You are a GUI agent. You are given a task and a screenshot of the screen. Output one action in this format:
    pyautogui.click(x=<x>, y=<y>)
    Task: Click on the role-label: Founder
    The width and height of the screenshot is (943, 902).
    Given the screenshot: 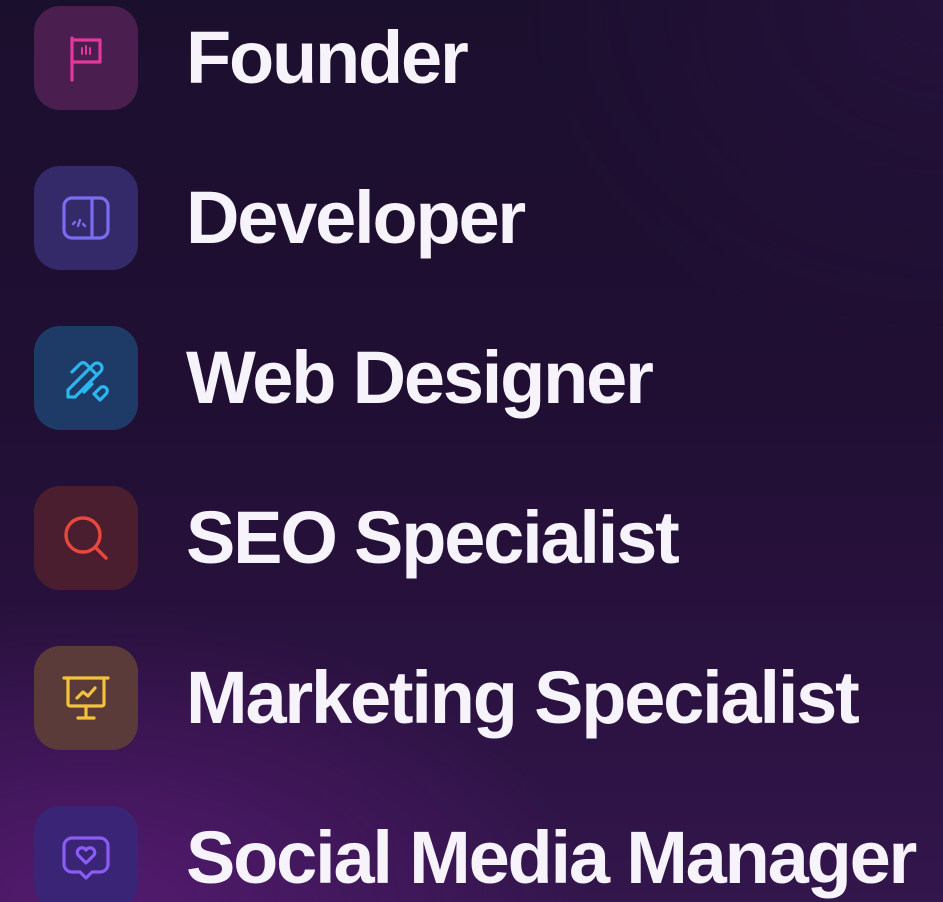 What is the action you would take?
    pyautogui.click(x=327, y=57)
    